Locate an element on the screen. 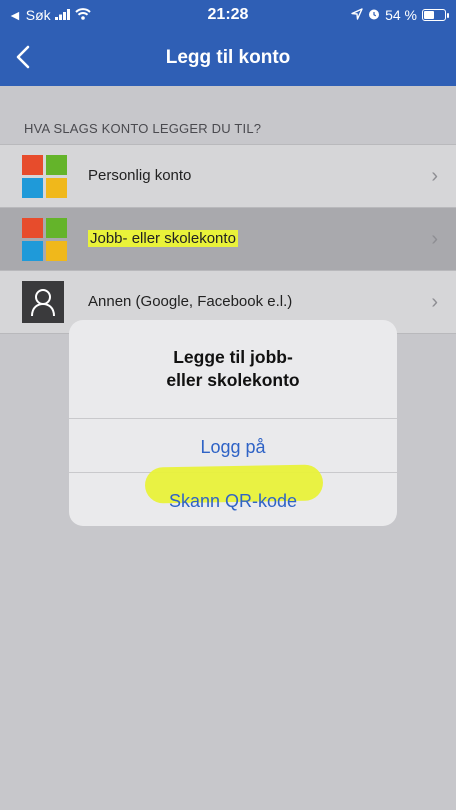  status-right: 54 % is located at coordinates (400, 15).